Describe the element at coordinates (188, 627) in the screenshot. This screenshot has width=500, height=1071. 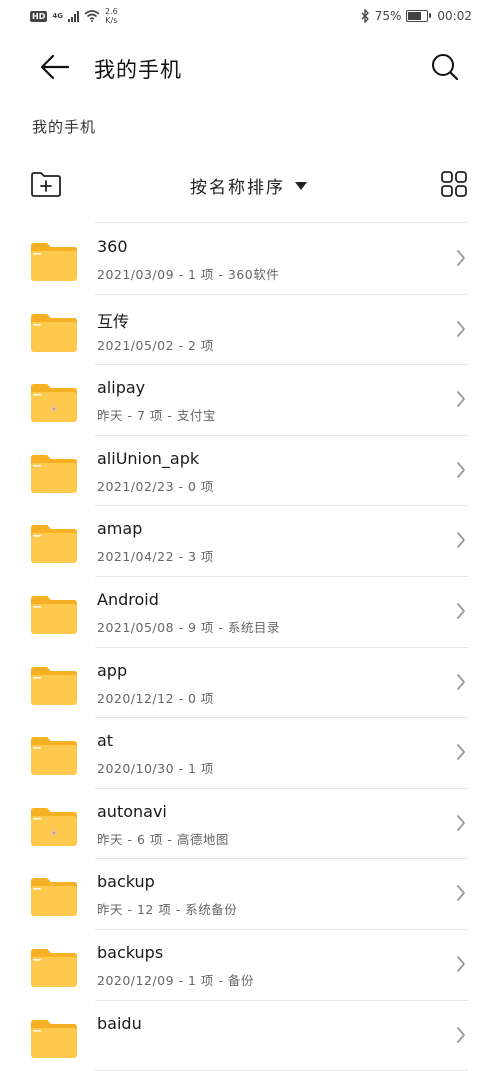
I see `file-meta: 2021/05/08 - 9 项 - 系统目录` at that location.